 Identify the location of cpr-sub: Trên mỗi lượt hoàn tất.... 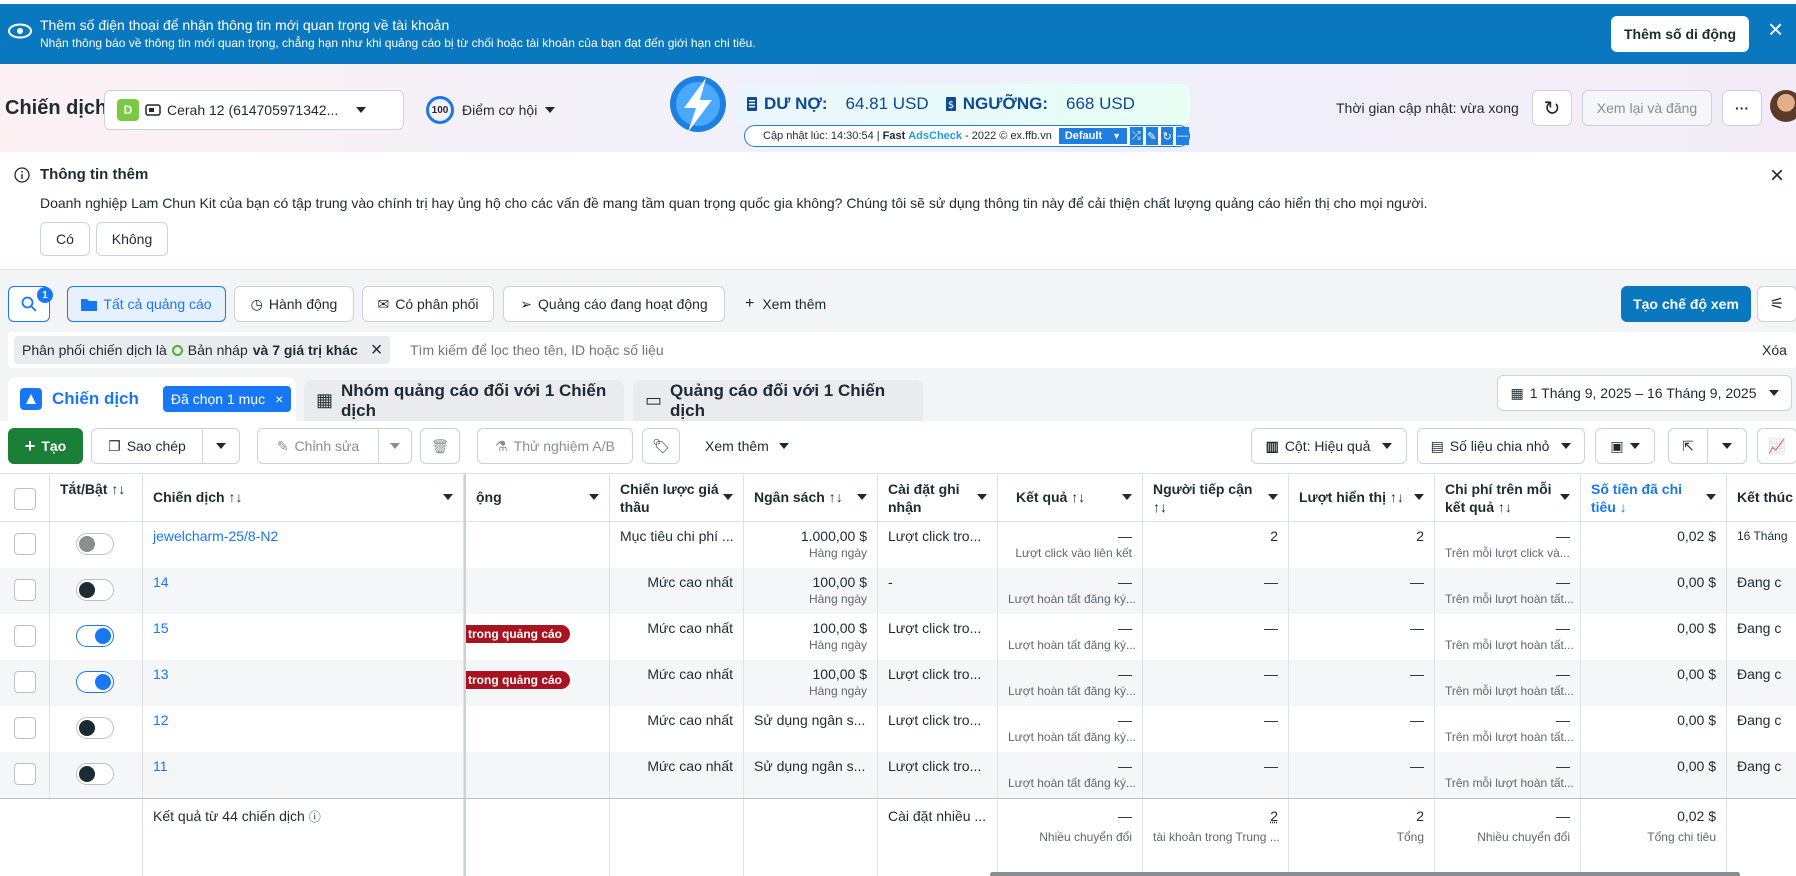
(1509, 645).